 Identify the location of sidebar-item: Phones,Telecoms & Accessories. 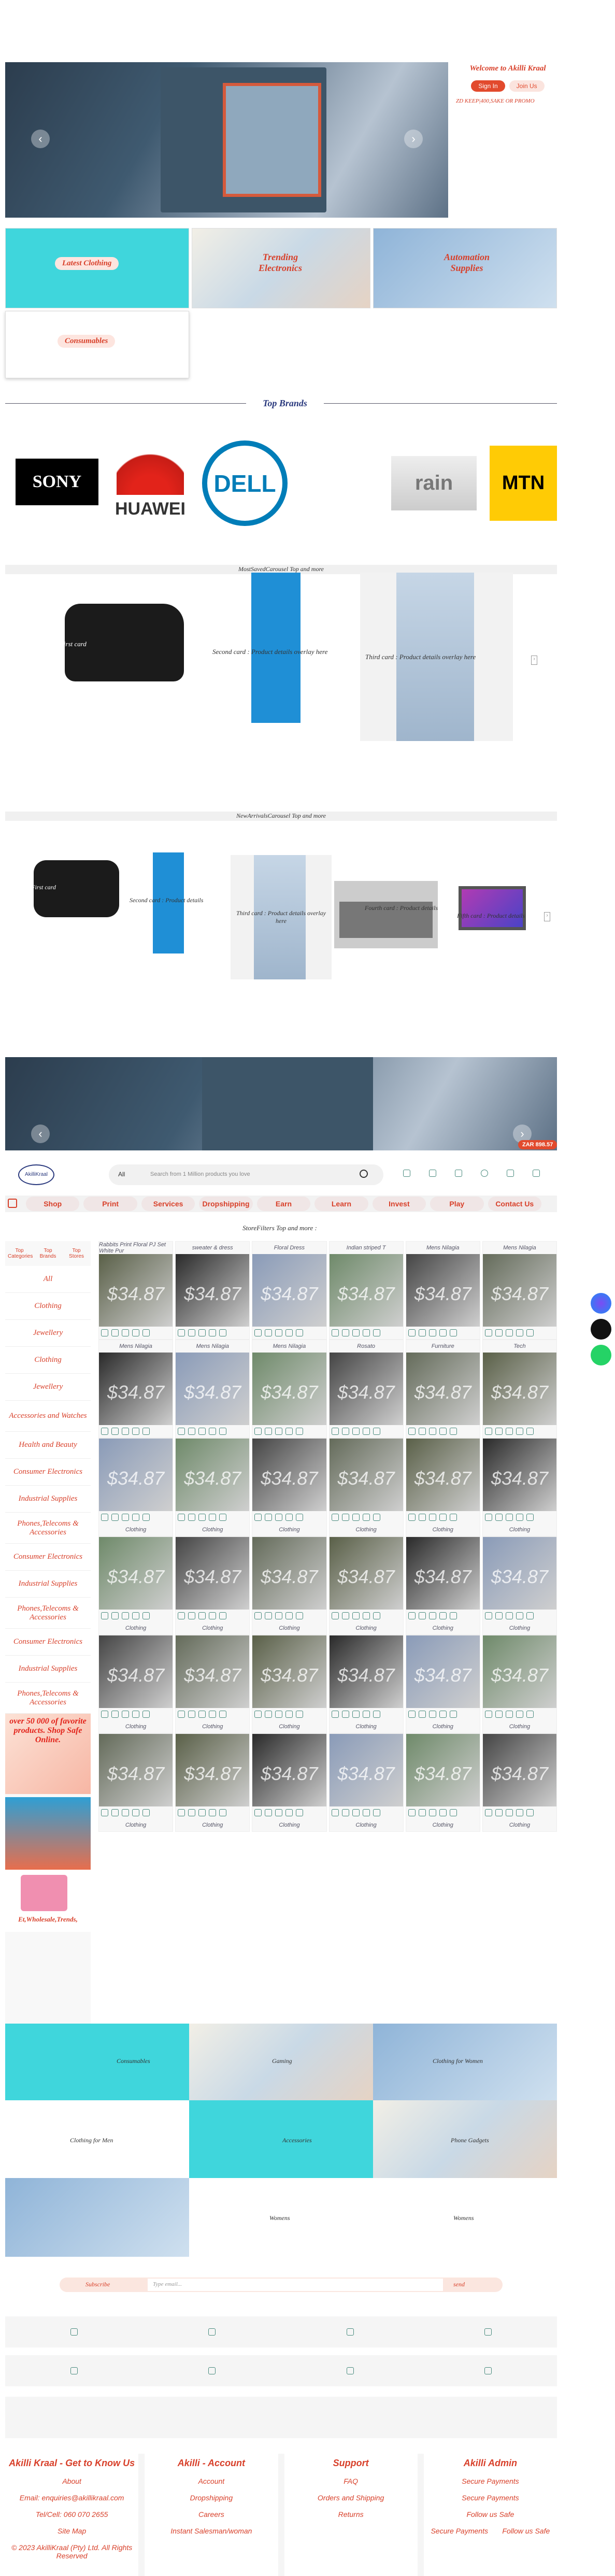
(48, 1698).